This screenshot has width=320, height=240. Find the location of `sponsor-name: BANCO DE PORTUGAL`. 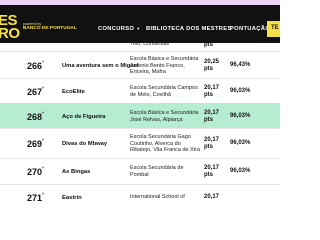

sponsor-name: BANCO DE PORTUGAL is located at coordinates (50, 28).